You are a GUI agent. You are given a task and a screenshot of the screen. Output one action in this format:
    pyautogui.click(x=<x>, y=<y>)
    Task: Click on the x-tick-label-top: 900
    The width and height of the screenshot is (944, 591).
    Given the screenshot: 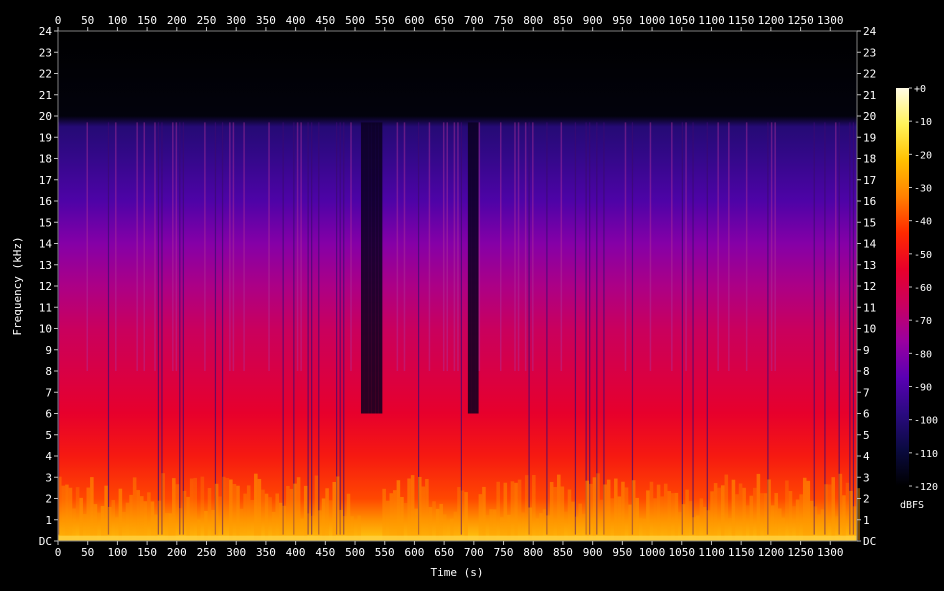 What is the action you would take?
    pyautogui.click(x=593, y=20)
    